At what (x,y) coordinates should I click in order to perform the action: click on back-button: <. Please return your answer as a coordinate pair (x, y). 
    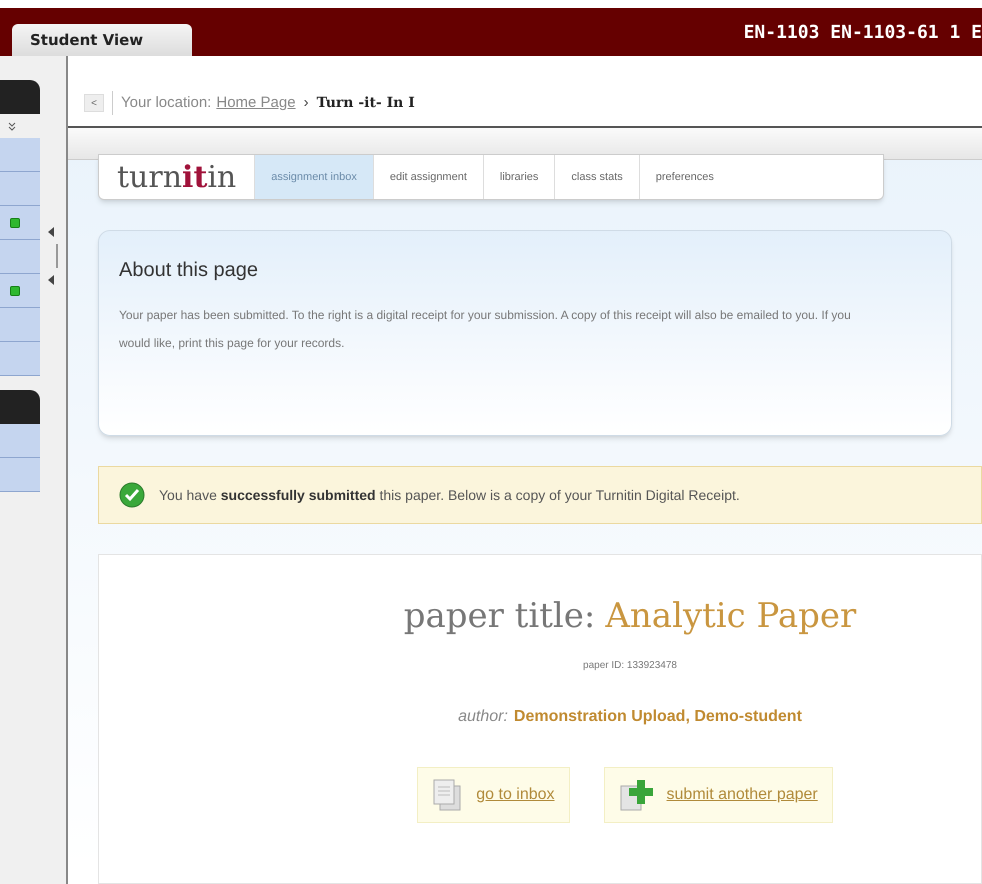
    Looking at the image, I should click on (94, 103).